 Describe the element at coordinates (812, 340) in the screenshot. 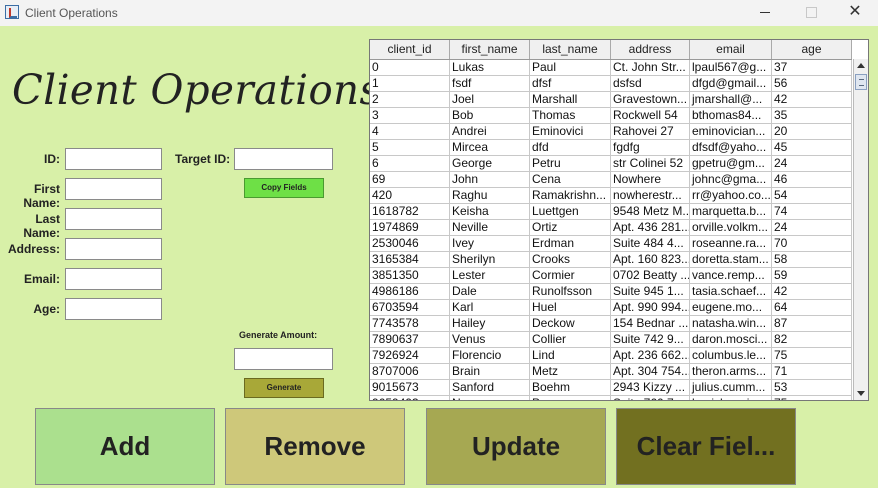

I see `table-cell: 82` at that location.